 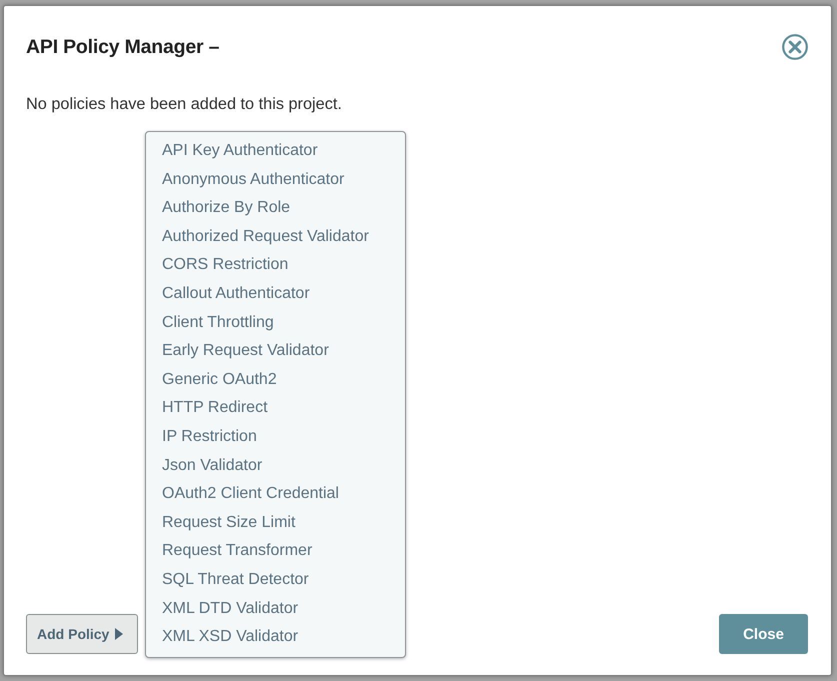 What do you see at coordinates (275, 437) in the screenshot?
I see `menu-item: IP Restriction` at bounding box center [275, 437].